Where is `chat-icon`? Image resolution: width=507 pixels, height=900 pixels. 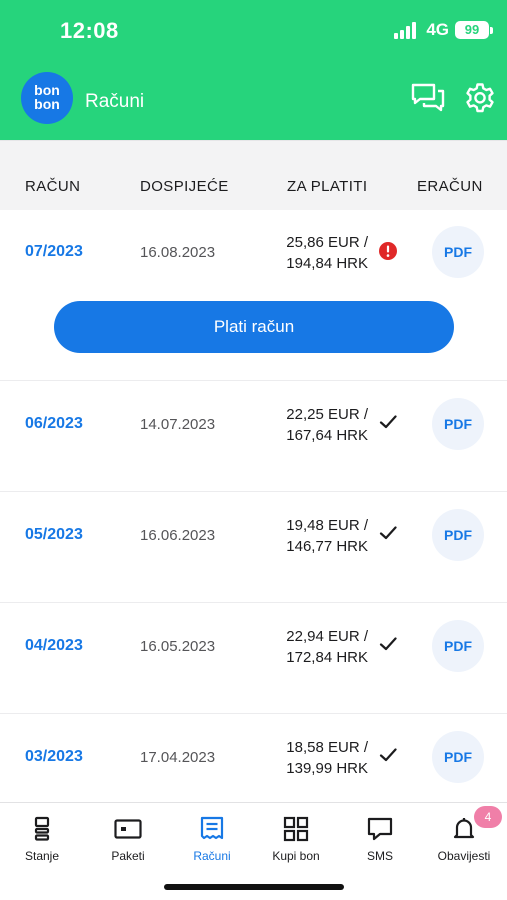
chat-icon is located at coordinates (428, 98).